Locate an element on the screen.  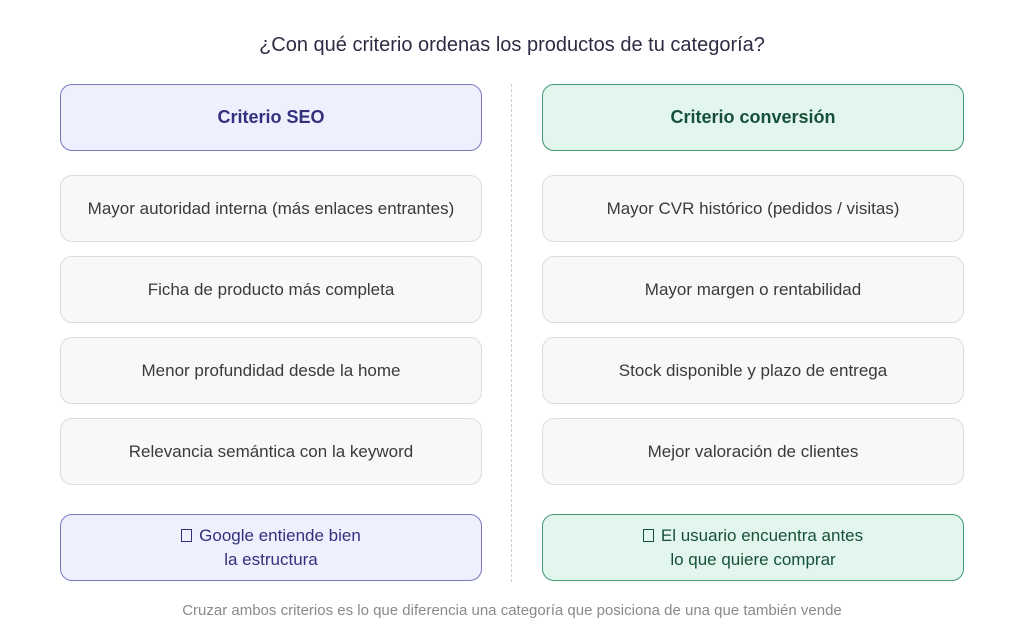
conversion-result-text-2: lo que quiere comprar is located at coordinates (753, 559).